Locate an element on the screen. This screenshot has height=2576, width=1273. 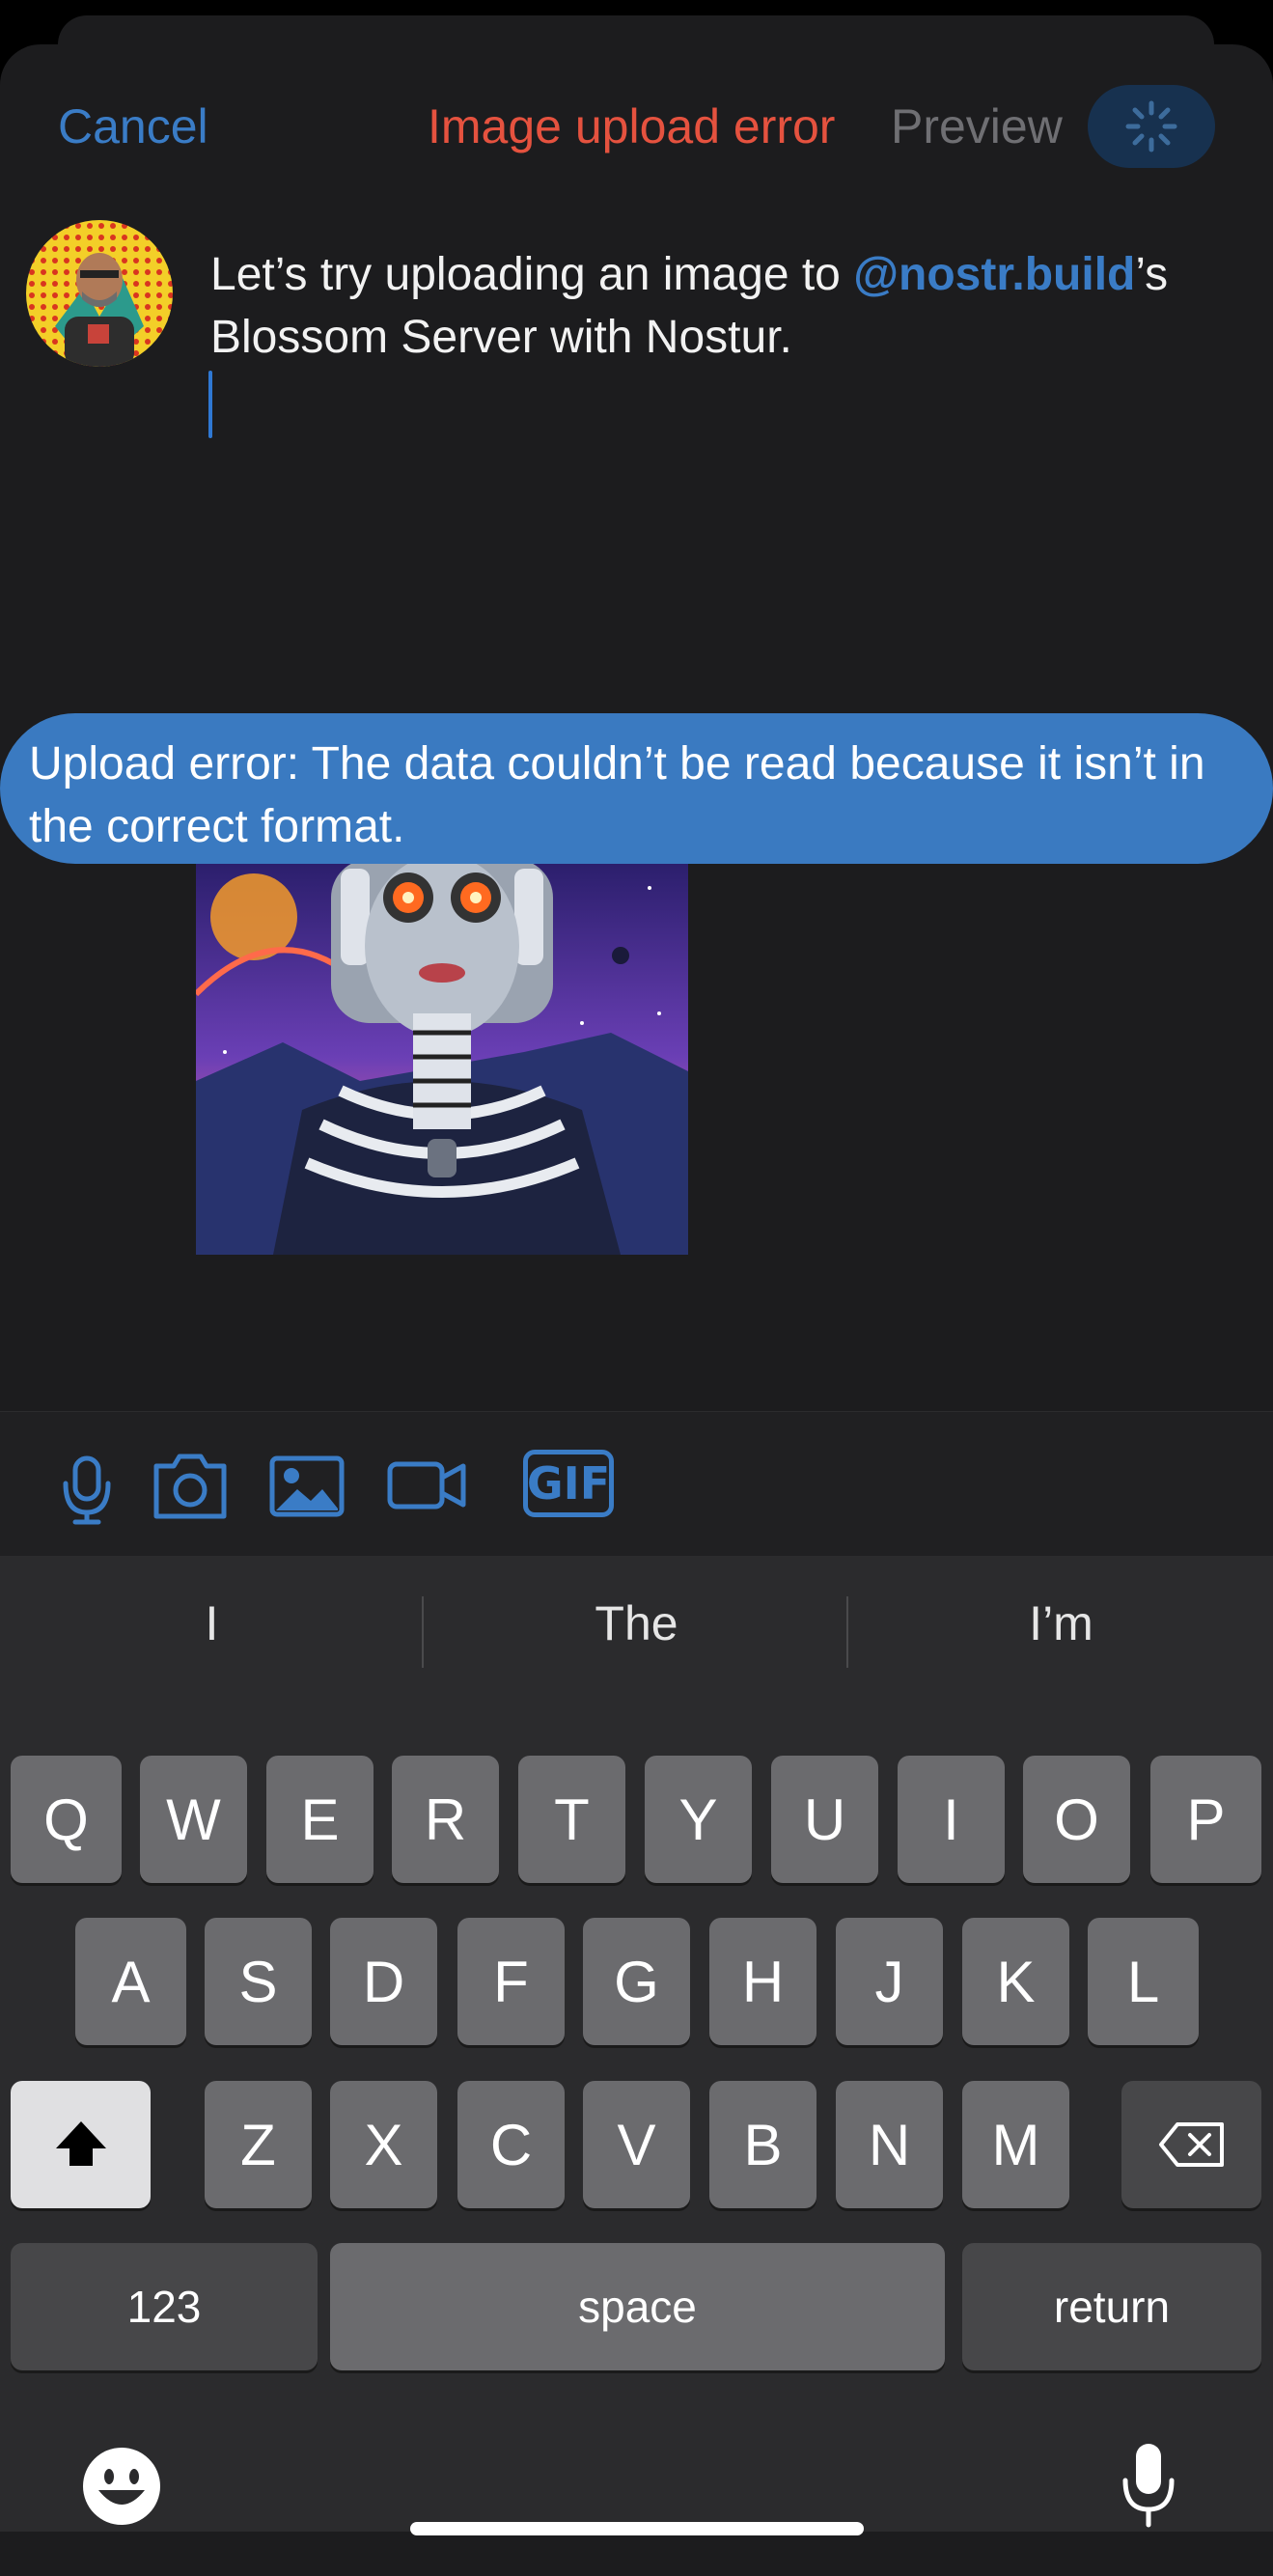
video-icon is located at coordinates (426, 1484).